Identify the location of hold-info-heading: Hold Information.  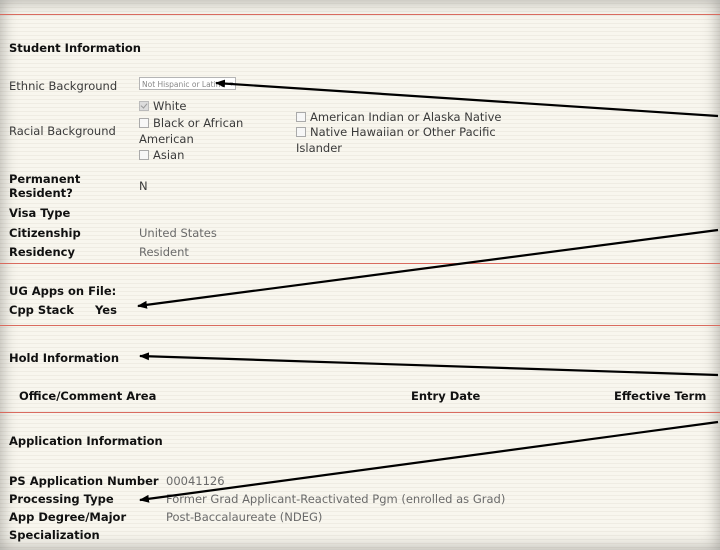
(64, 358).